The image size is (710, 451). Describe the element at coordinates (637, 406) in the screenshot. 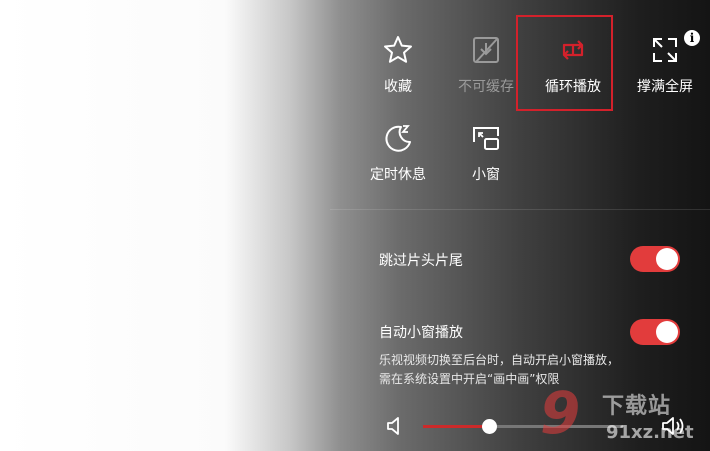

I see `watermark-site: 下载站` at that location.